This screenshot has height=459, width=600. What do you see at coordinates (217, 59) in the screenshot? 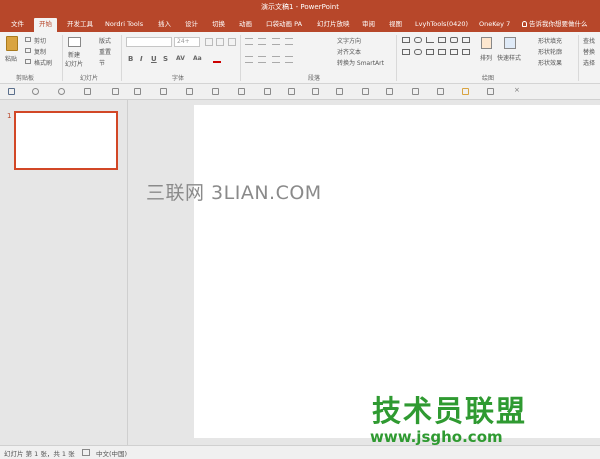
I see `font-color-icon` at bounding box center [217, 59].